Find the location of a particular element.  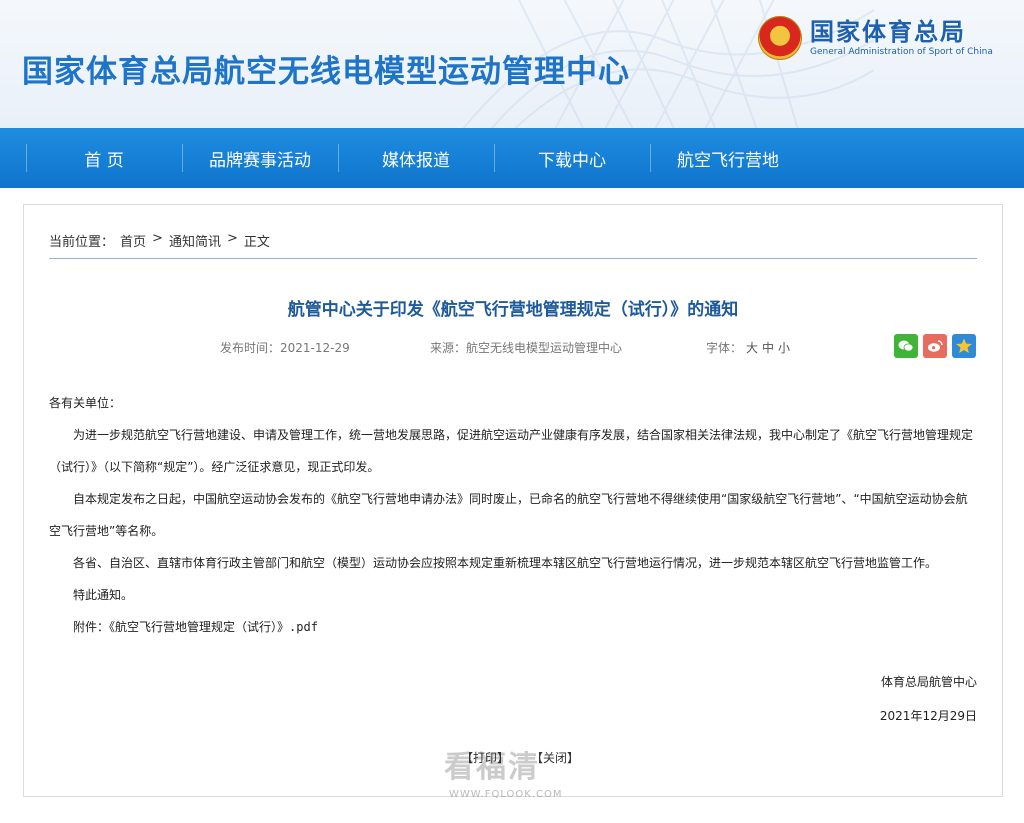

article-actions: 【打印】 【关闭】 is located at coordinates (520, 757).